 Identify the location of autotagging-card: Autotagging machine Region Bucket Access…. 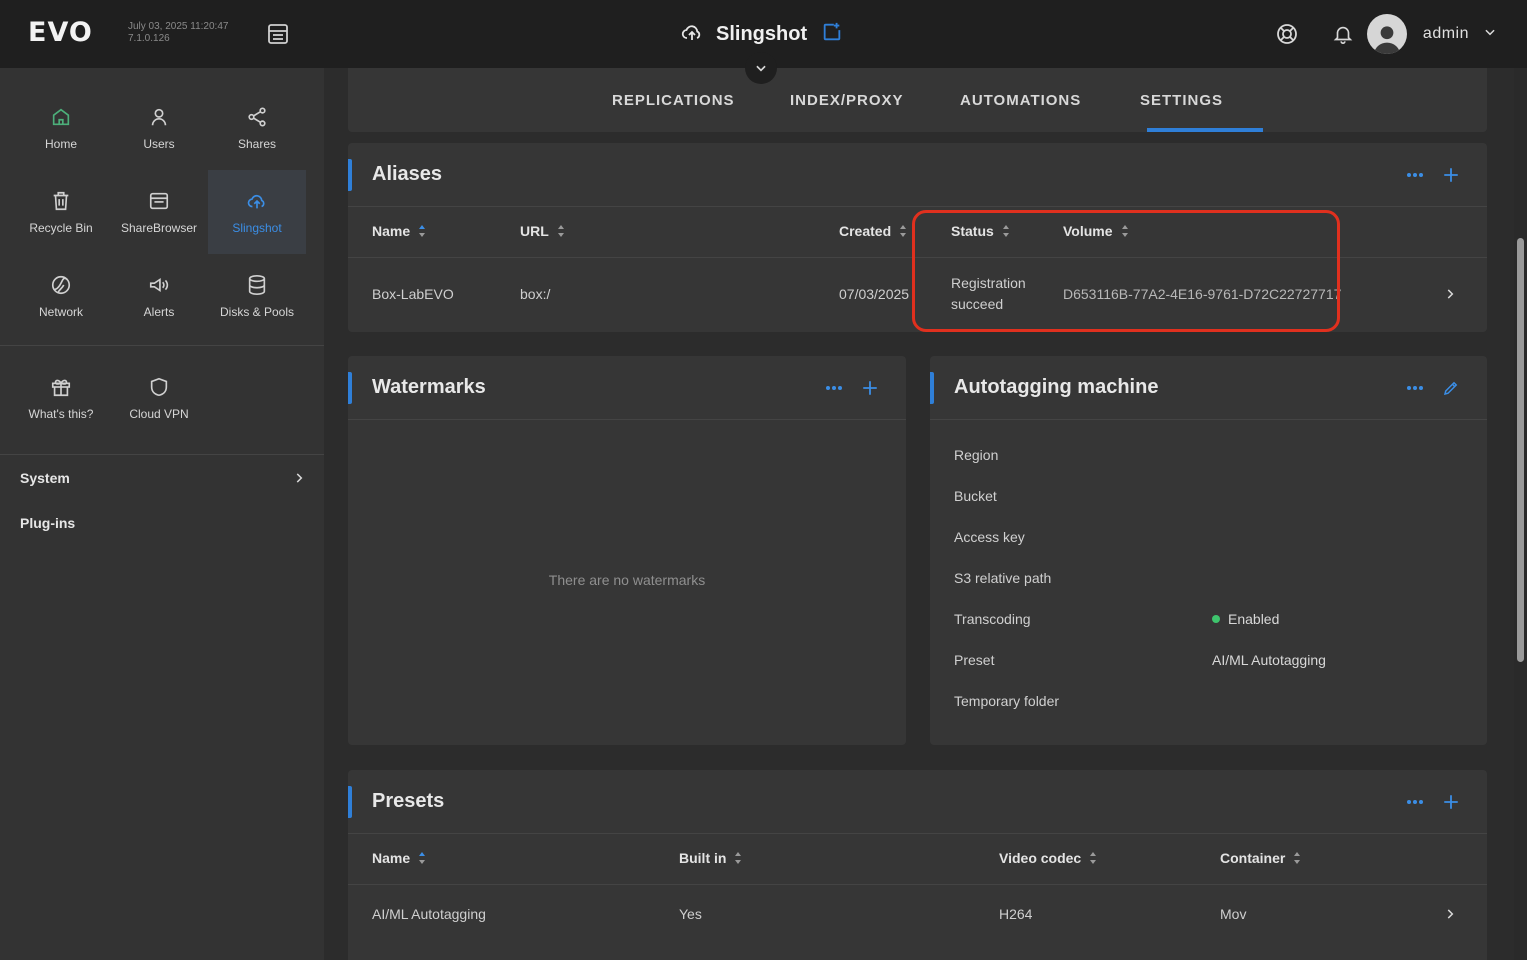
(1208, 550).